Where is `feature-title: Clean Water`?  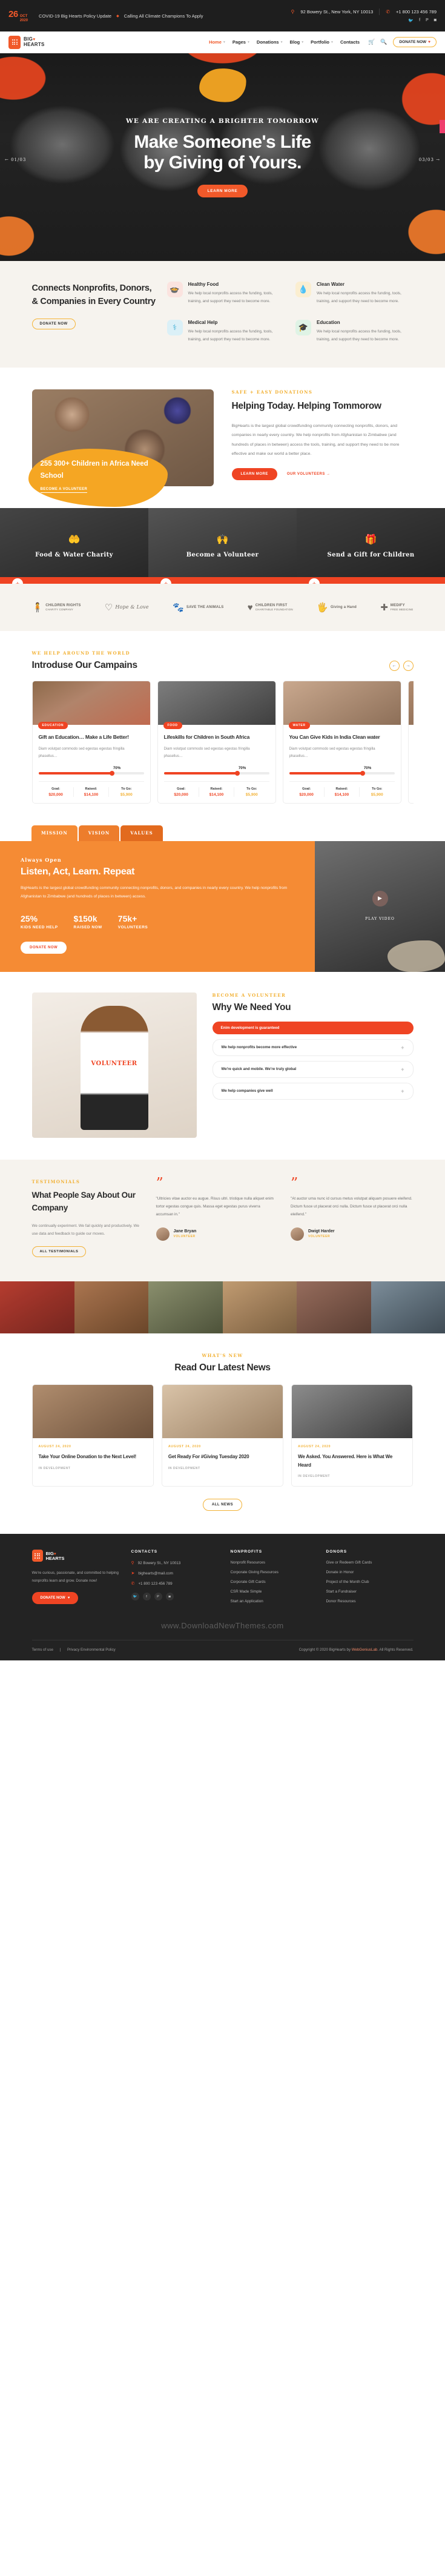
feature-title: Clean Water is located at coordinates (330, 284).